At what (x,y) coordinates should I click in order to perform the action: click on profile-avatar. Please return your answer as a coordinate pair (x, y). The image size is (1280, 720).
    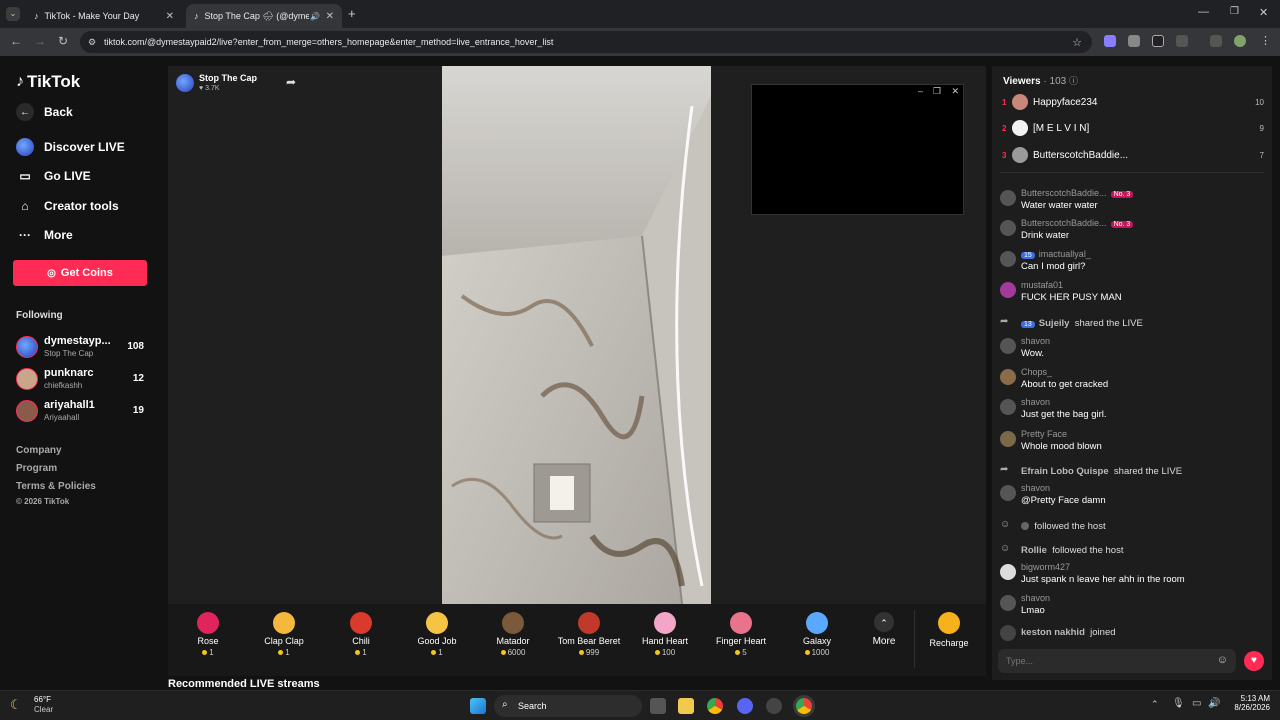
    Looking at the image, I should click on (1240, 41).